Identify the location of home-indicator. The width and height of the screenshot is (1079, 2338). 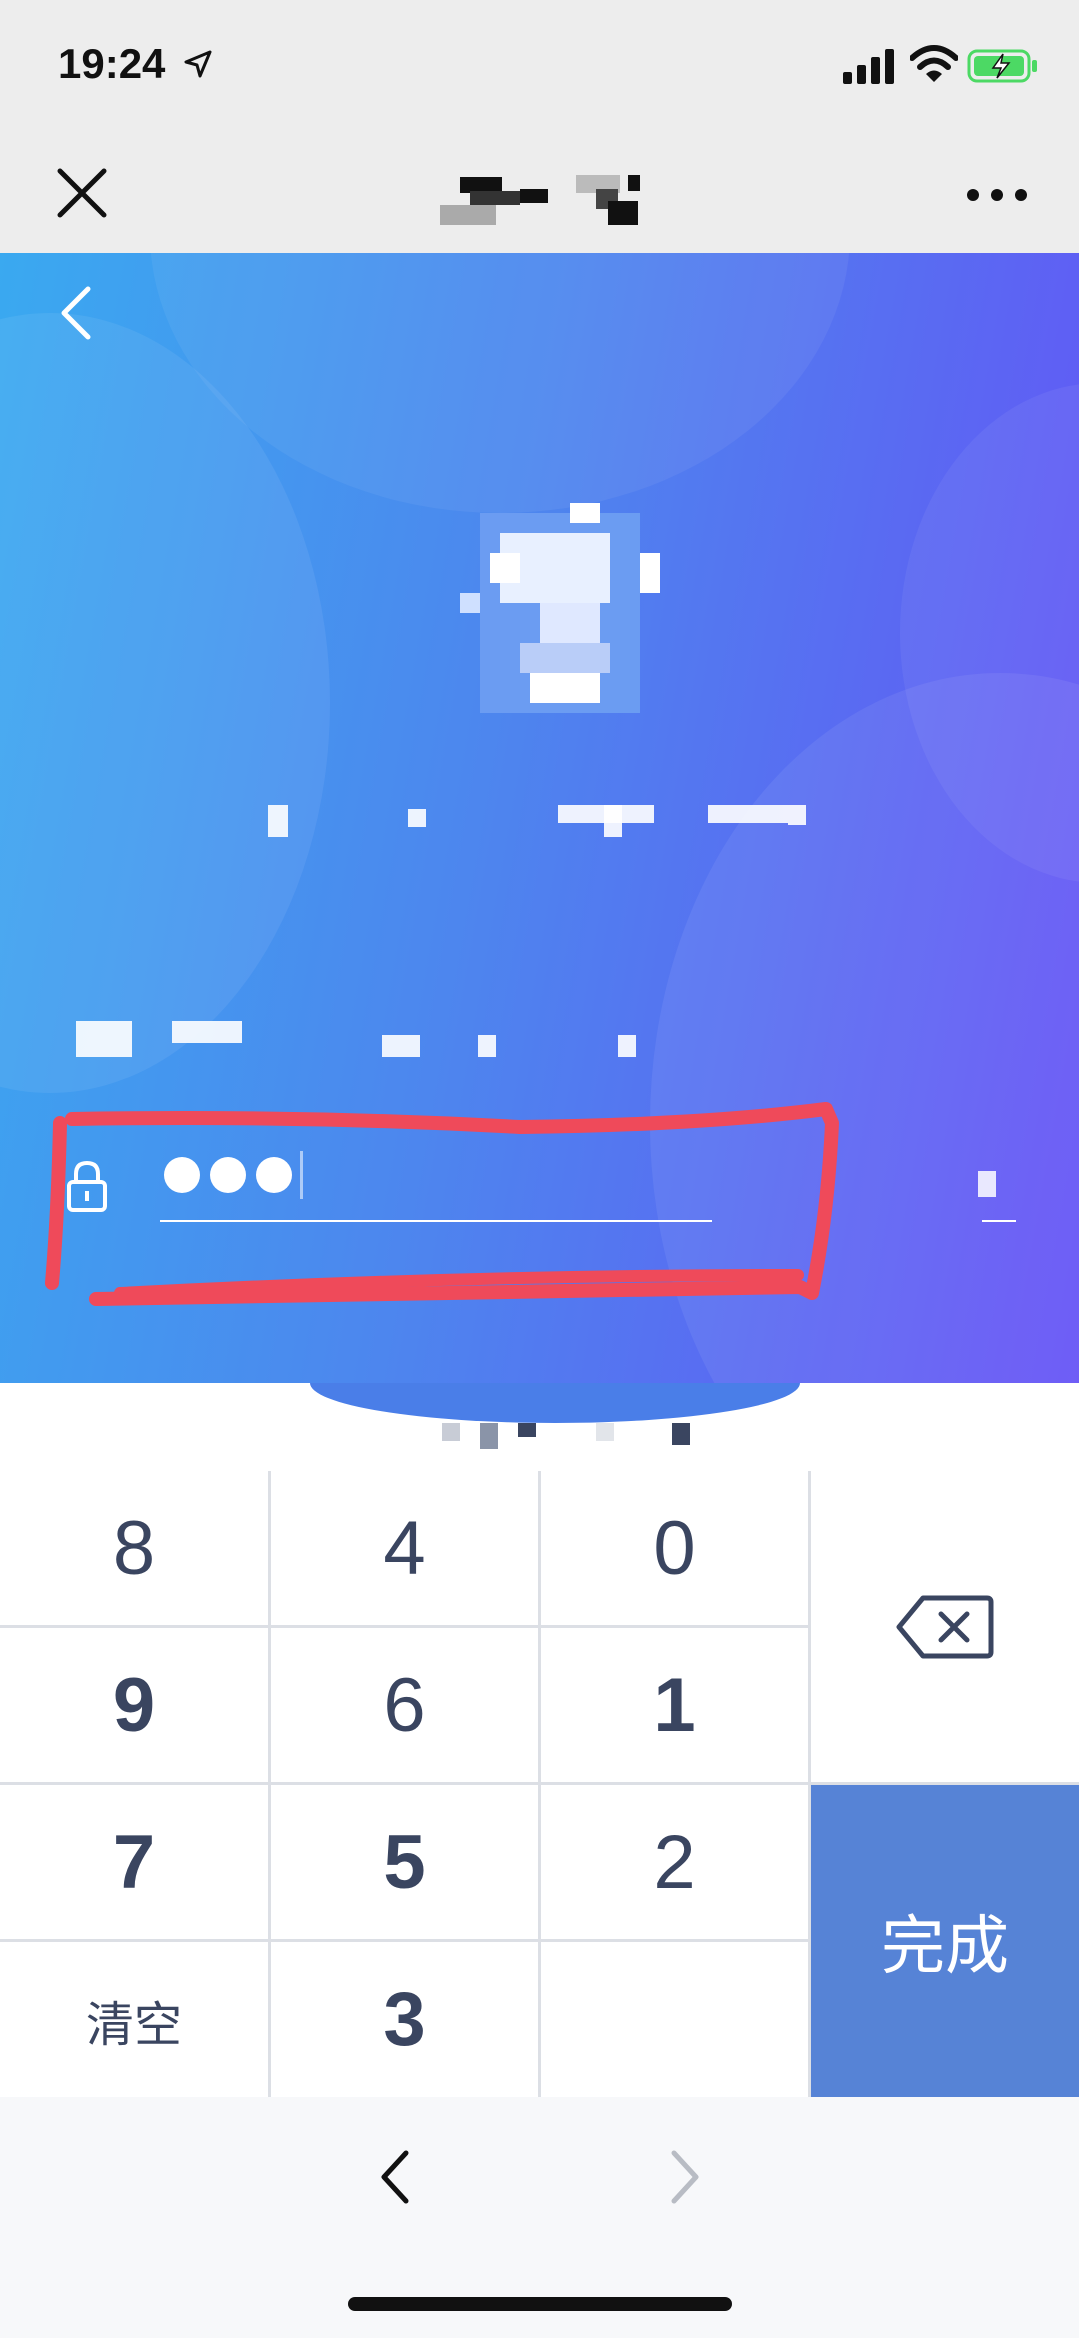
(540, 2304).